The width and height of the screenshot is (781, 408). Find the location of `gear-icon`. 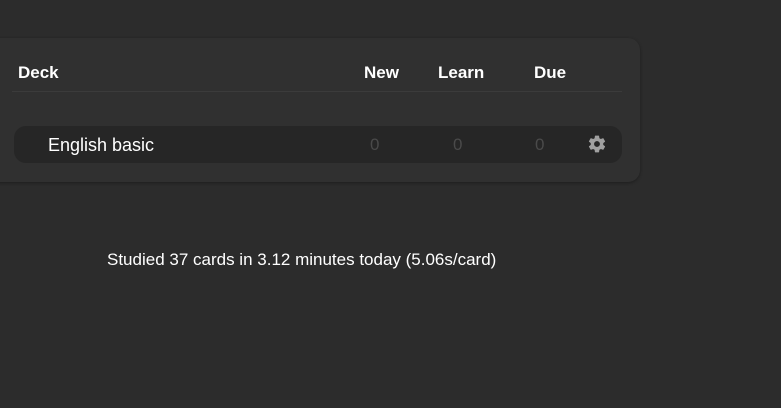

gear-icon is located at coordinates (597, 144).